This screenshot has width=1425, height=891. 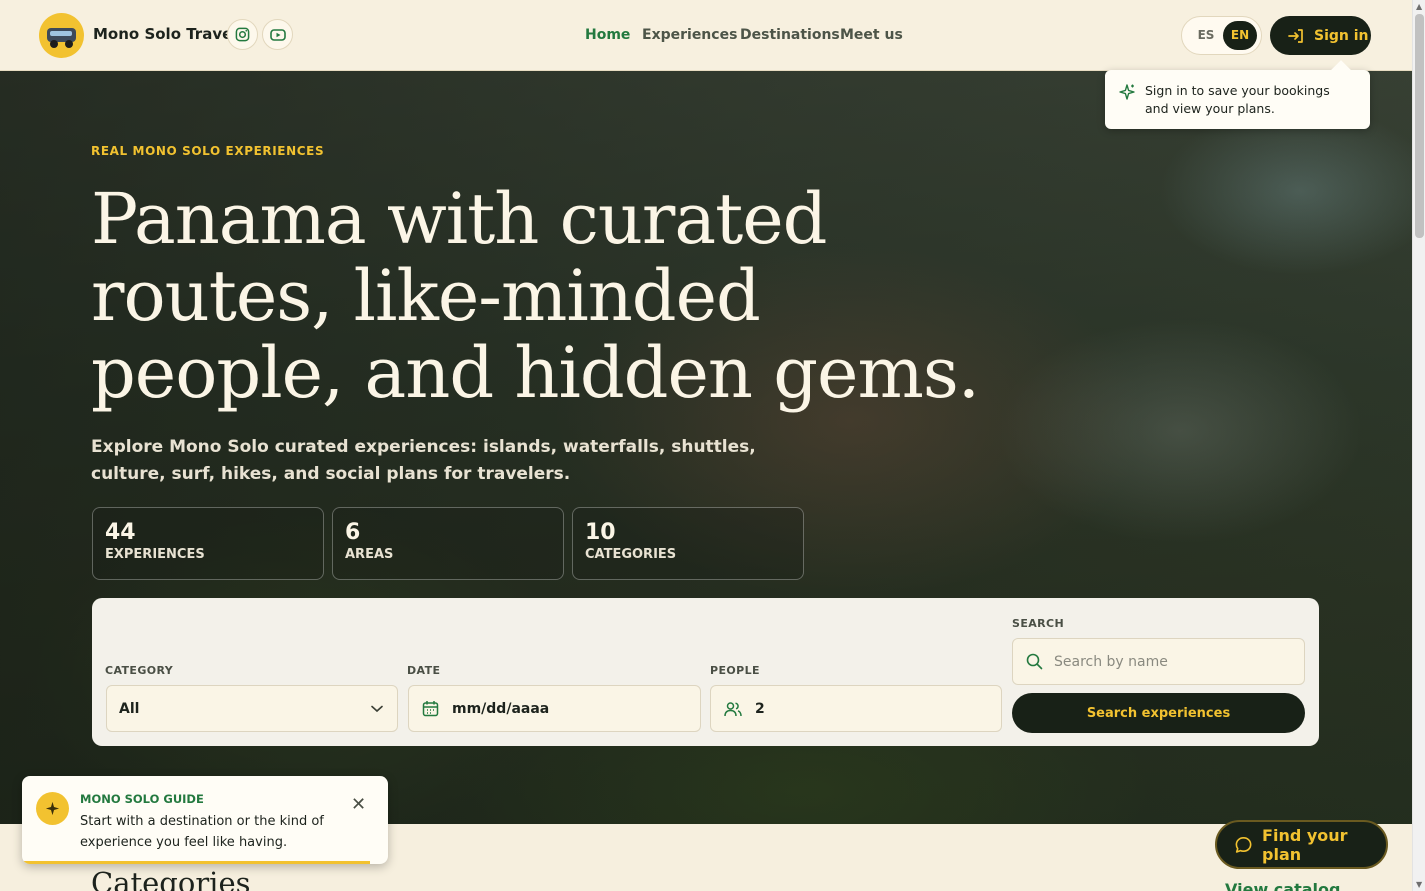 I want to click on scroll-down-icon: ▼, so click(x=1419, y=884).